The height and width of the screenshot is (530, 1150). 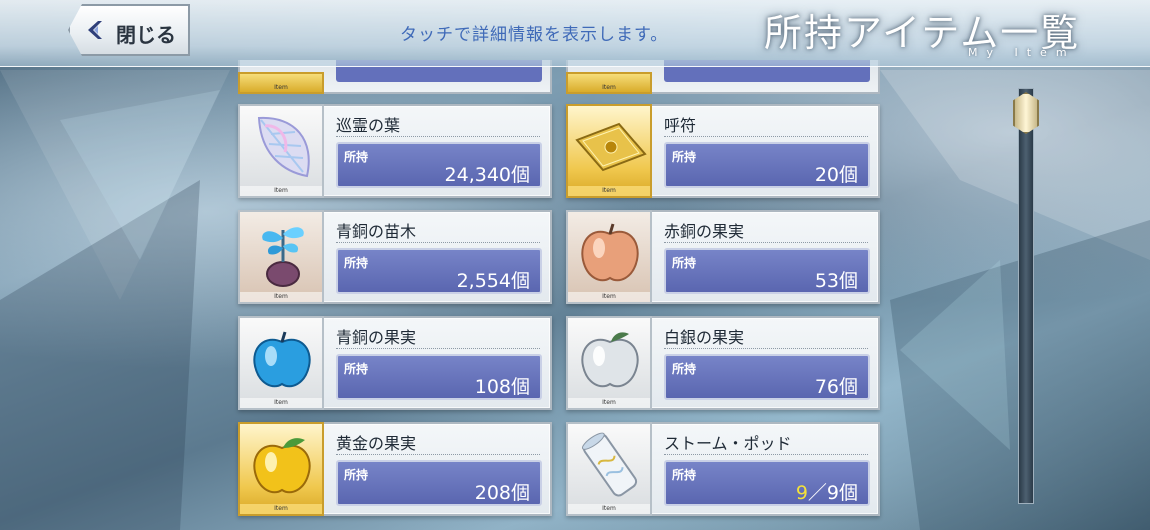 I want to click on item-name: 呼符, so click(x=680, y=125).